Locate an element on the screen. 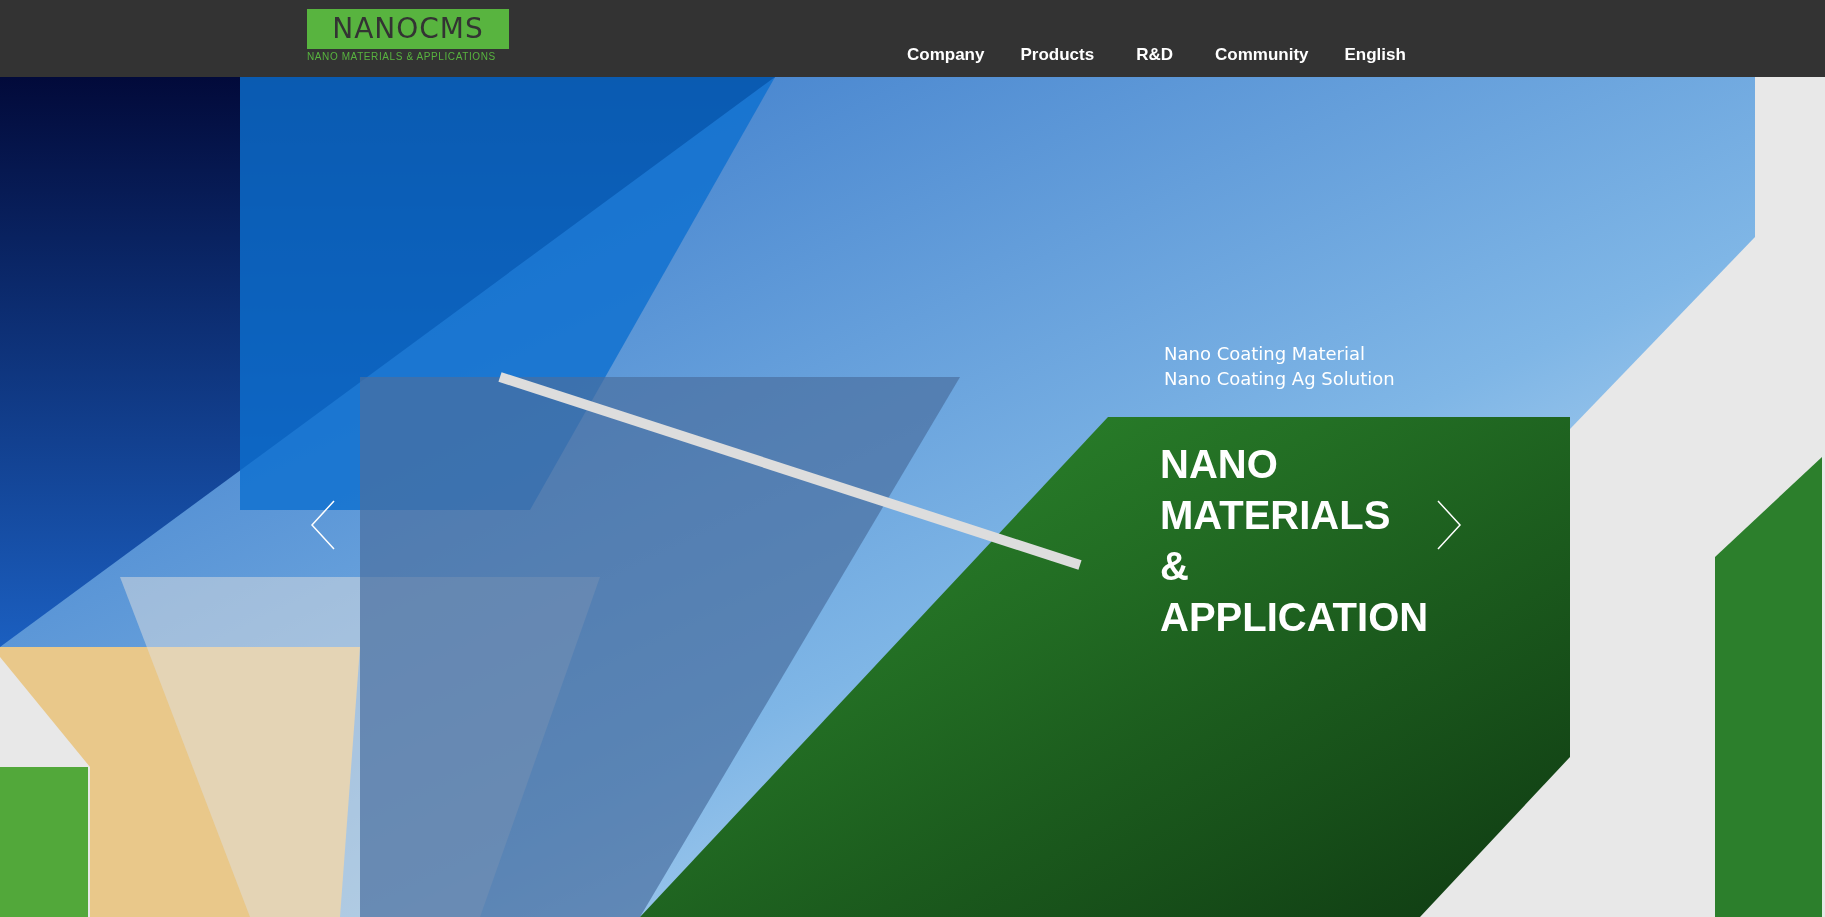 The height and width of the screenshot is (917, 1825). logo: NANOCMS is located at coordinates (408, 29).